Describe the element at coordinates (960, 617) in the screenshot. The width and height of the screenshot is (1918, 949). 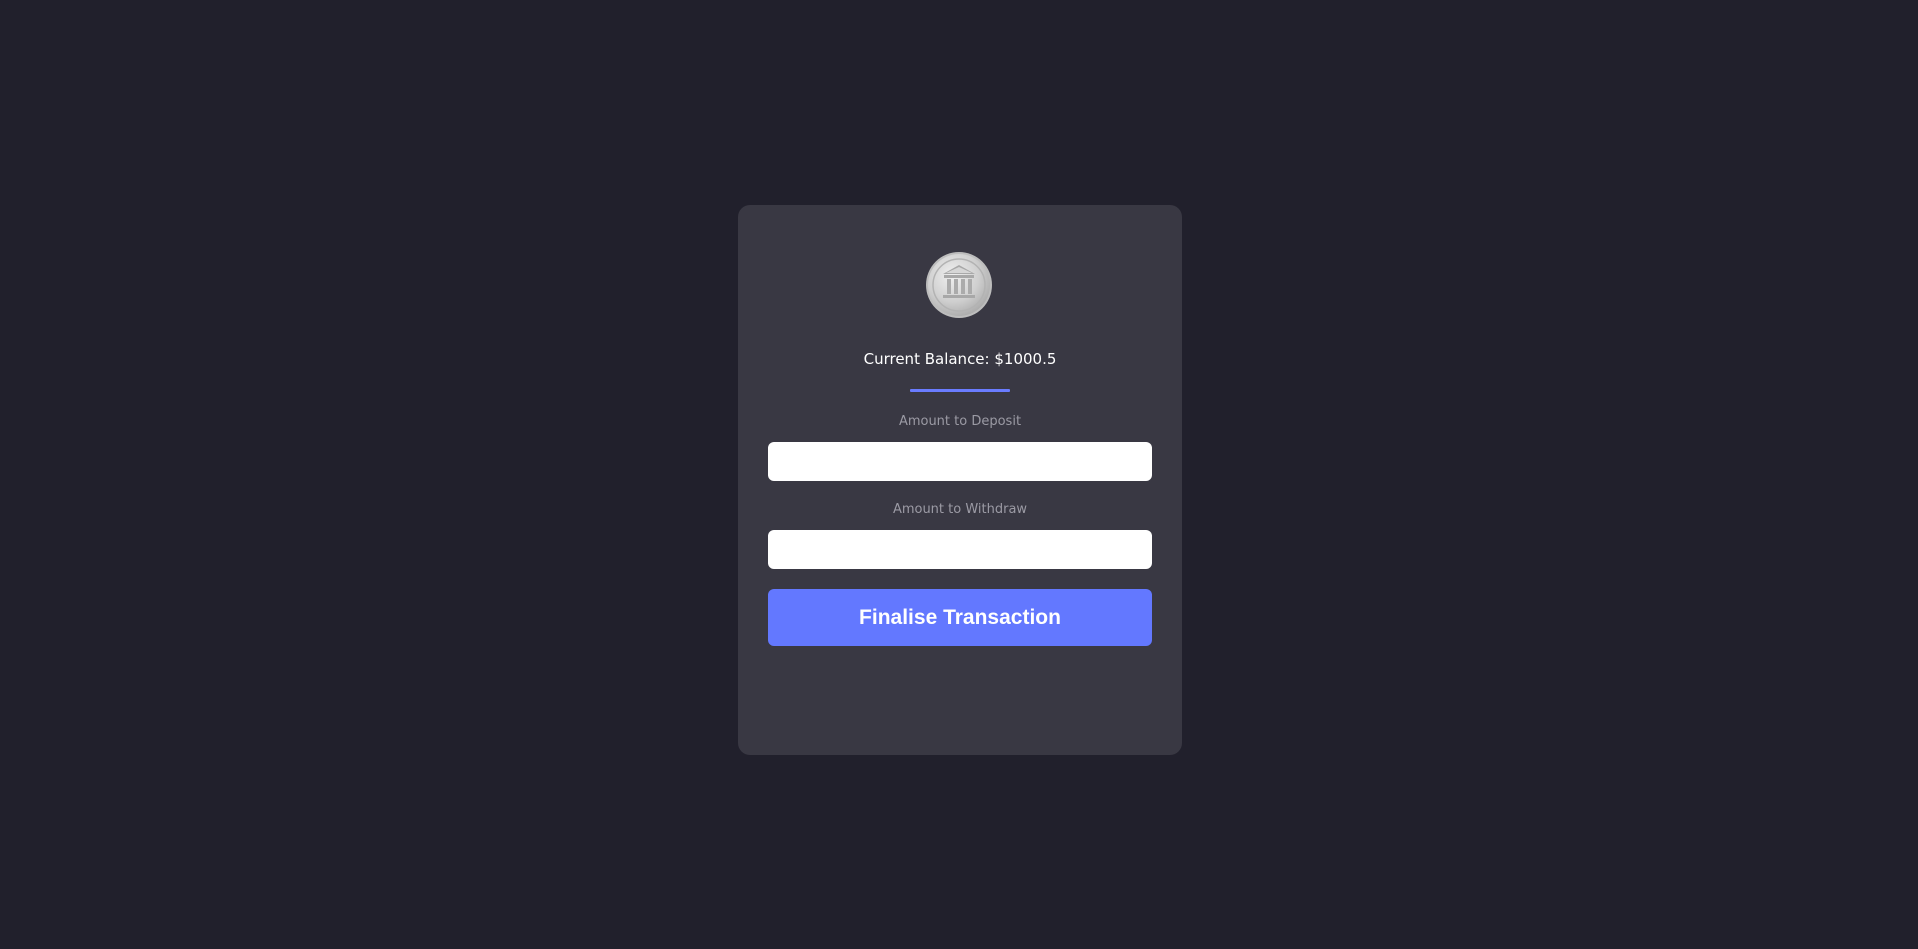
I see `finalise-transaction-button: Finalise Transaction` at that location.